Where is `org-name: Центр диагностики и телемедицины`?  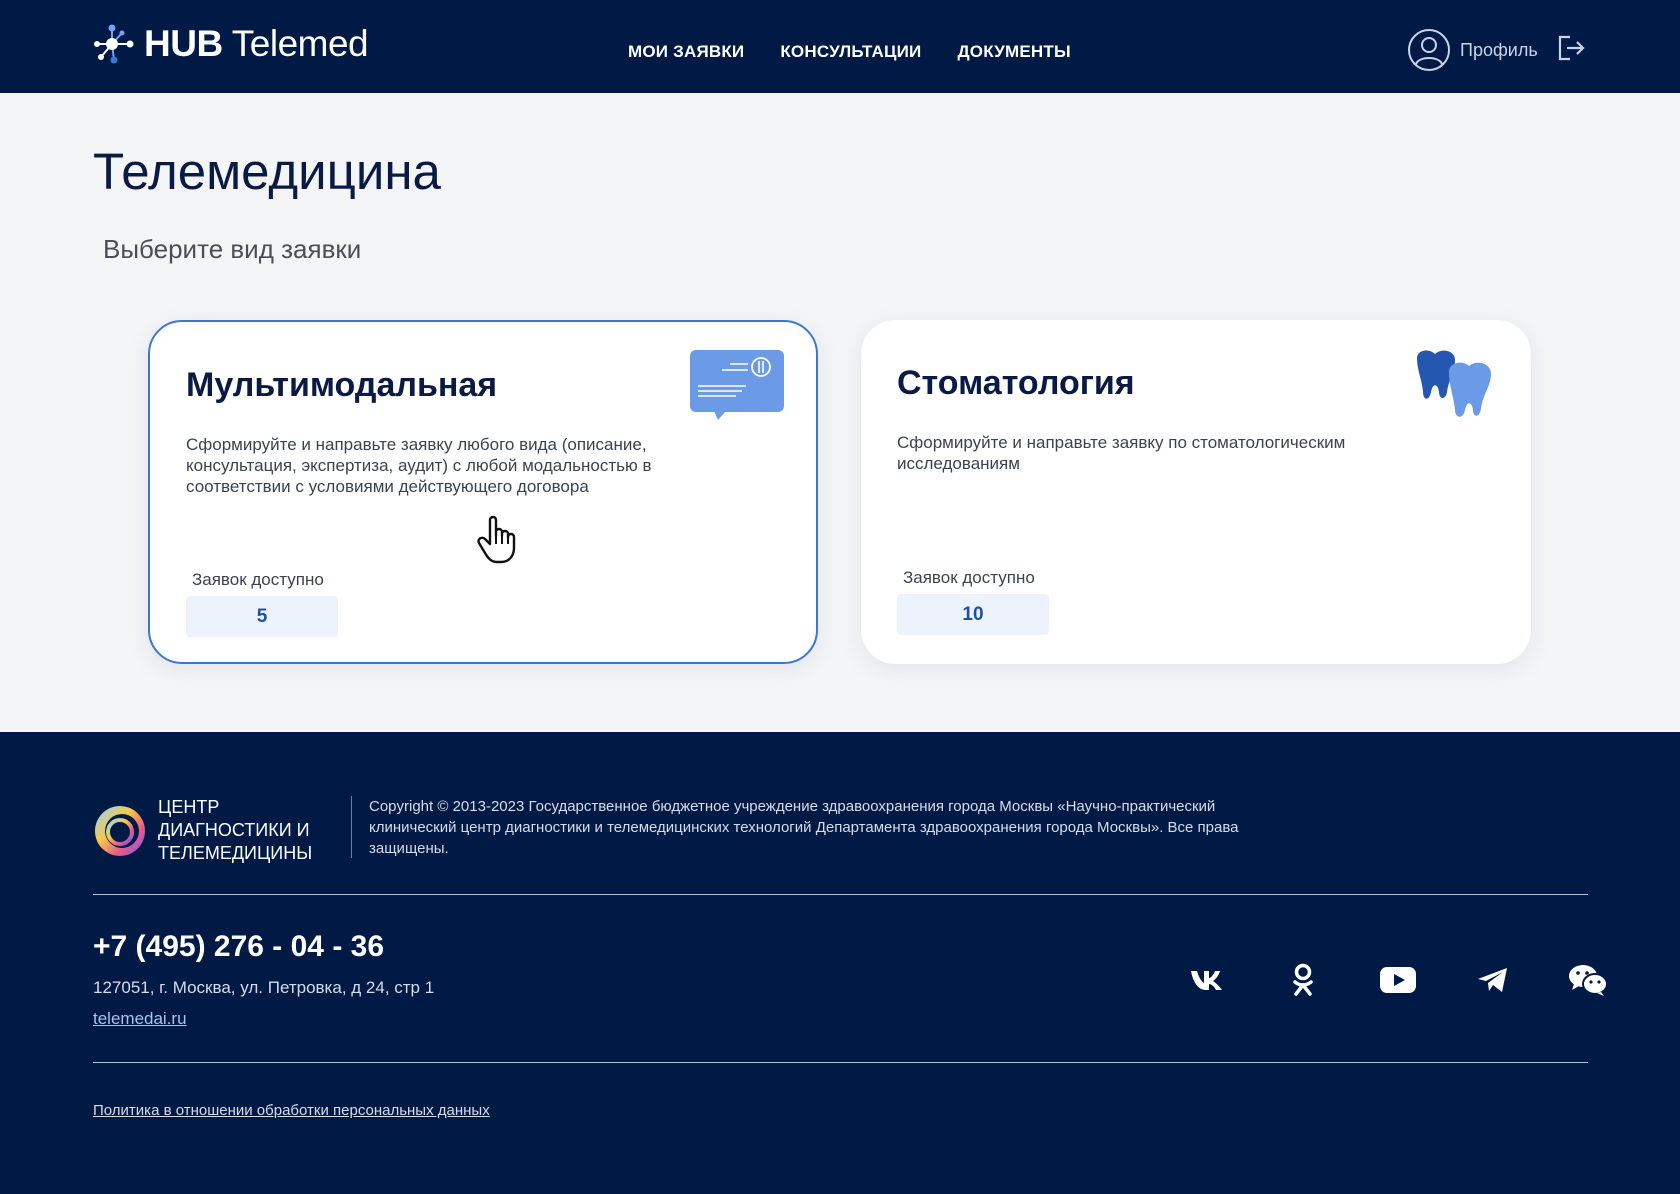 org-name: Центр диагностики и телемедицины is located at coordinates (235, 830).